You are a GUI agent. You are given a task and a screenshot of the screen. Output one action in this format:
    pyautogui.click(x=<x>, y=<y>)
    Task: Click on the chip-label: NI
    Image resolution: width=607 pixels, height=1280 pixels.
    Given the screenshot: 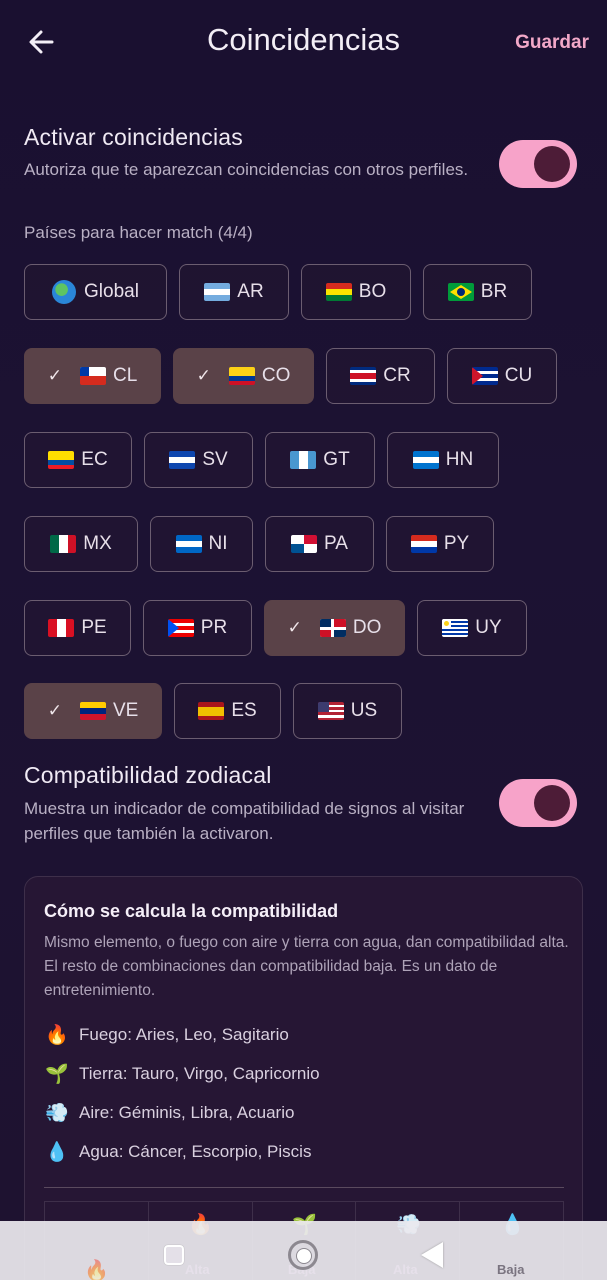 What is the action you would take?
    pyautogui.click(x=218, y=543)
    